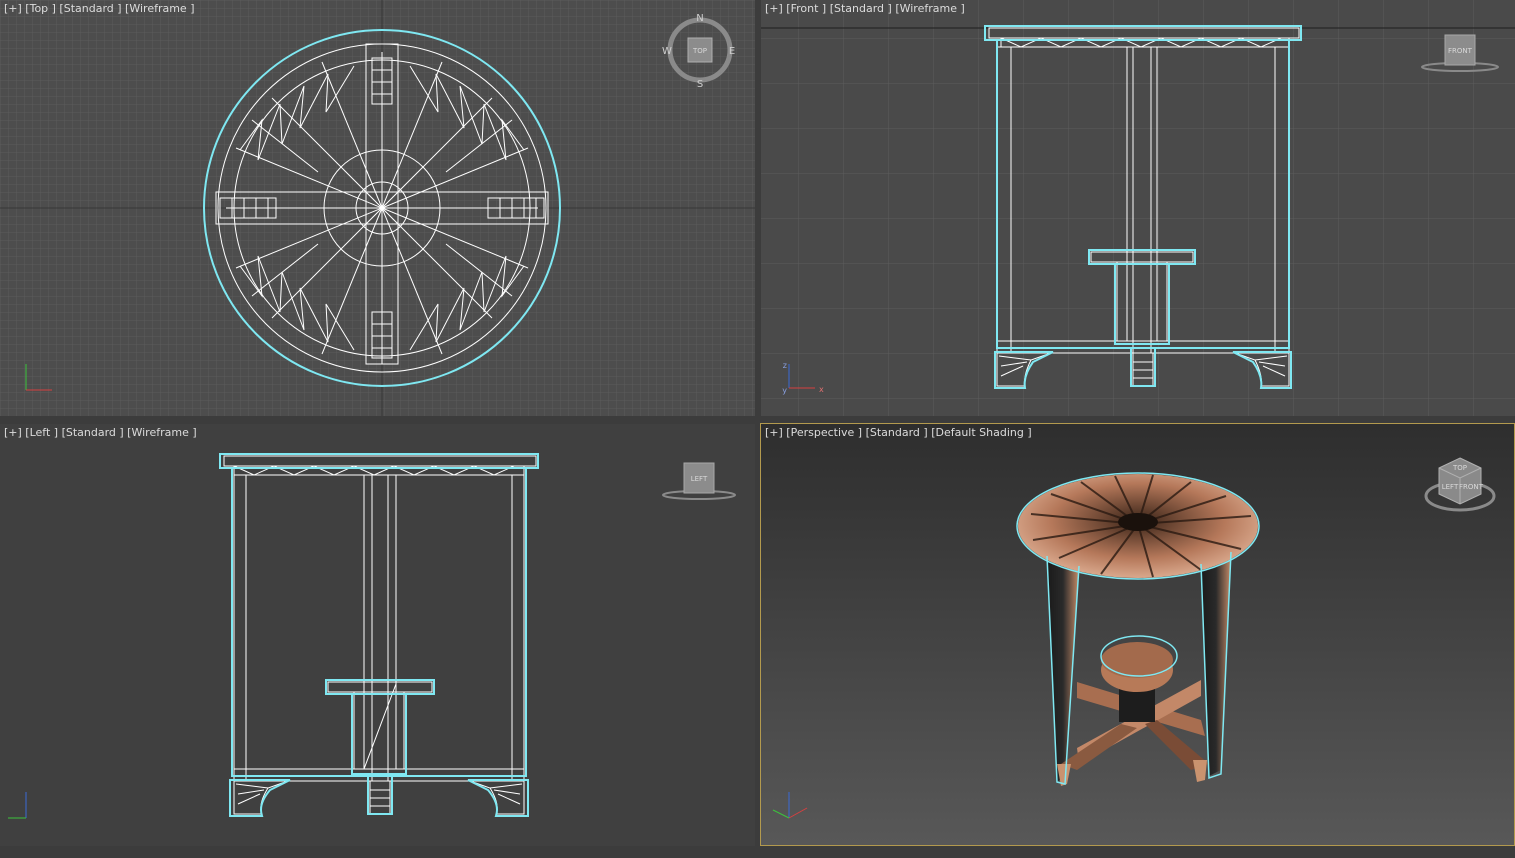  What do you see at coordinates (100, 432) in the screenshot?
I see `viewport-left-label: [+] [Left ] [Standard ] [Wireframe ]` at bounding box center [100, 432].